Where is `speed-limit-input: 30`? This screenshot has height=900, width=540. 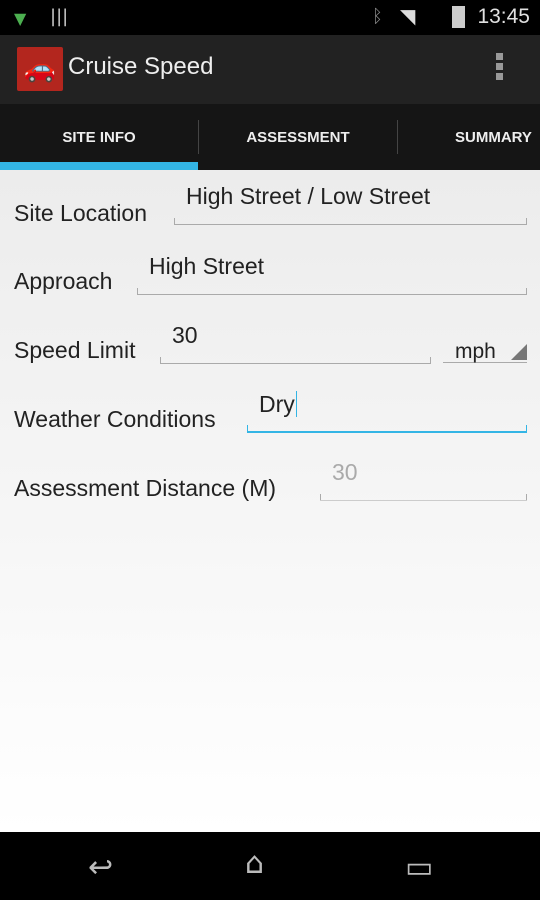 speed-limit-input: 30 is located at coordinates (295, 344).